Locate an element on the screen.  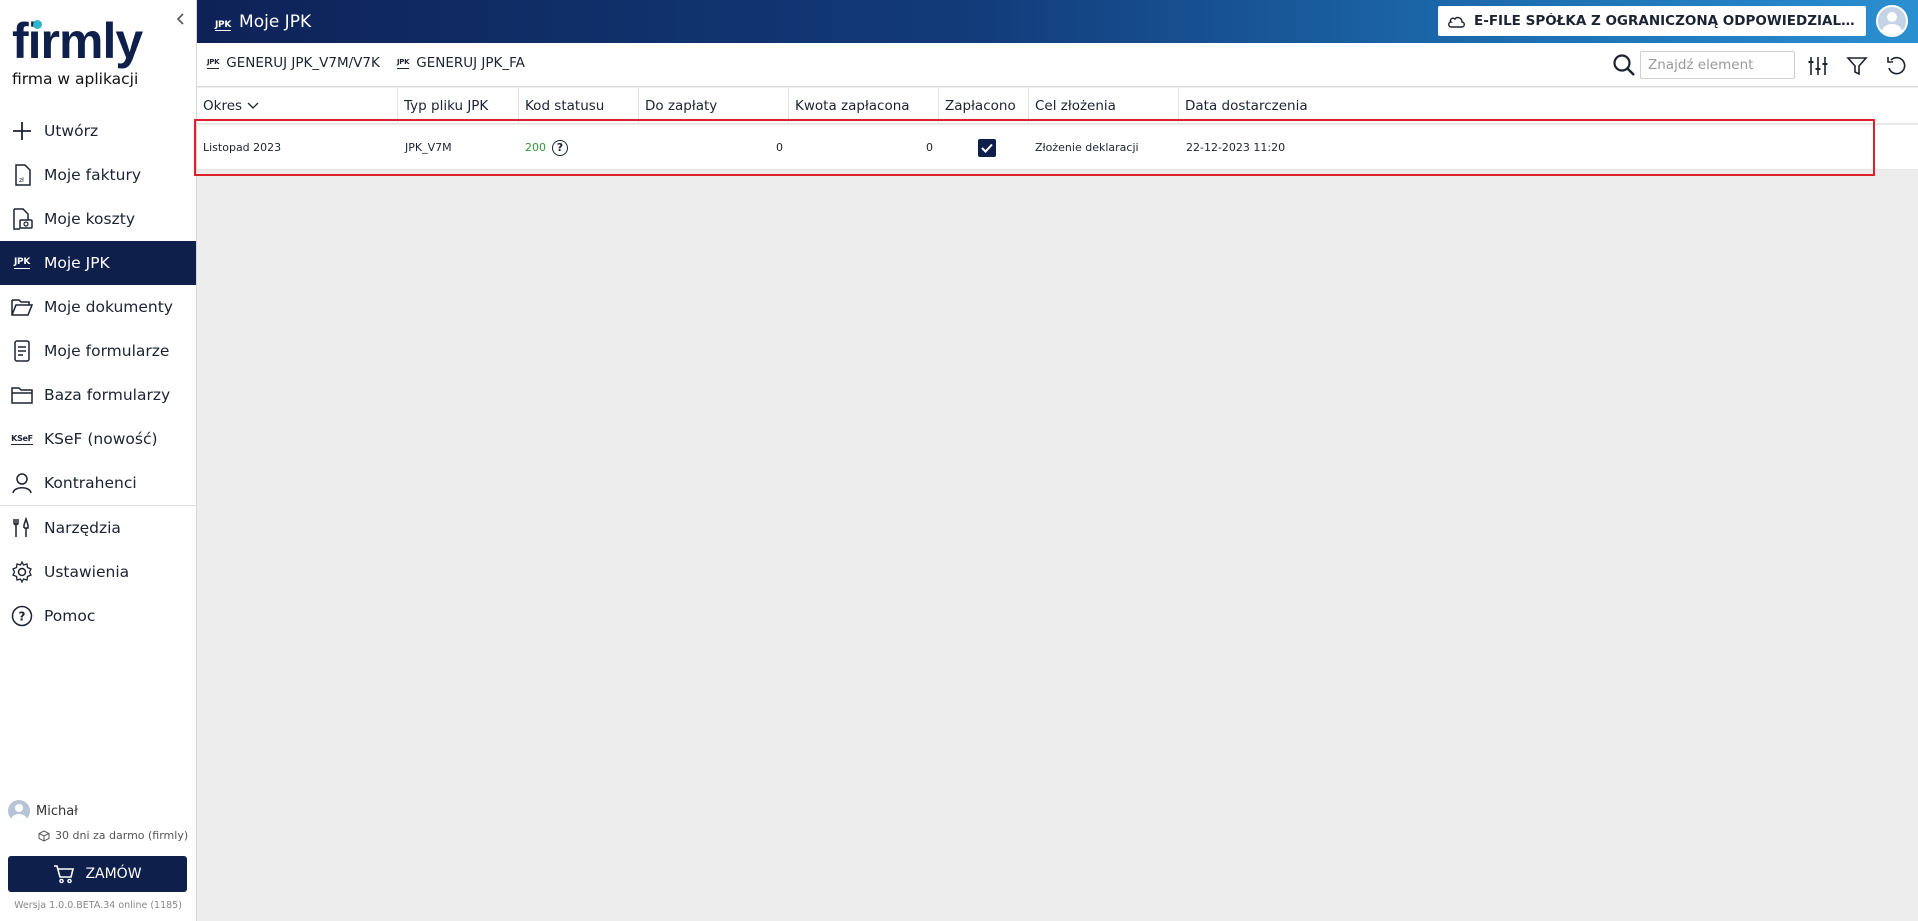
sidebar-item-kontrahenci: Kontrahenci is located at coordinates (98, 483).